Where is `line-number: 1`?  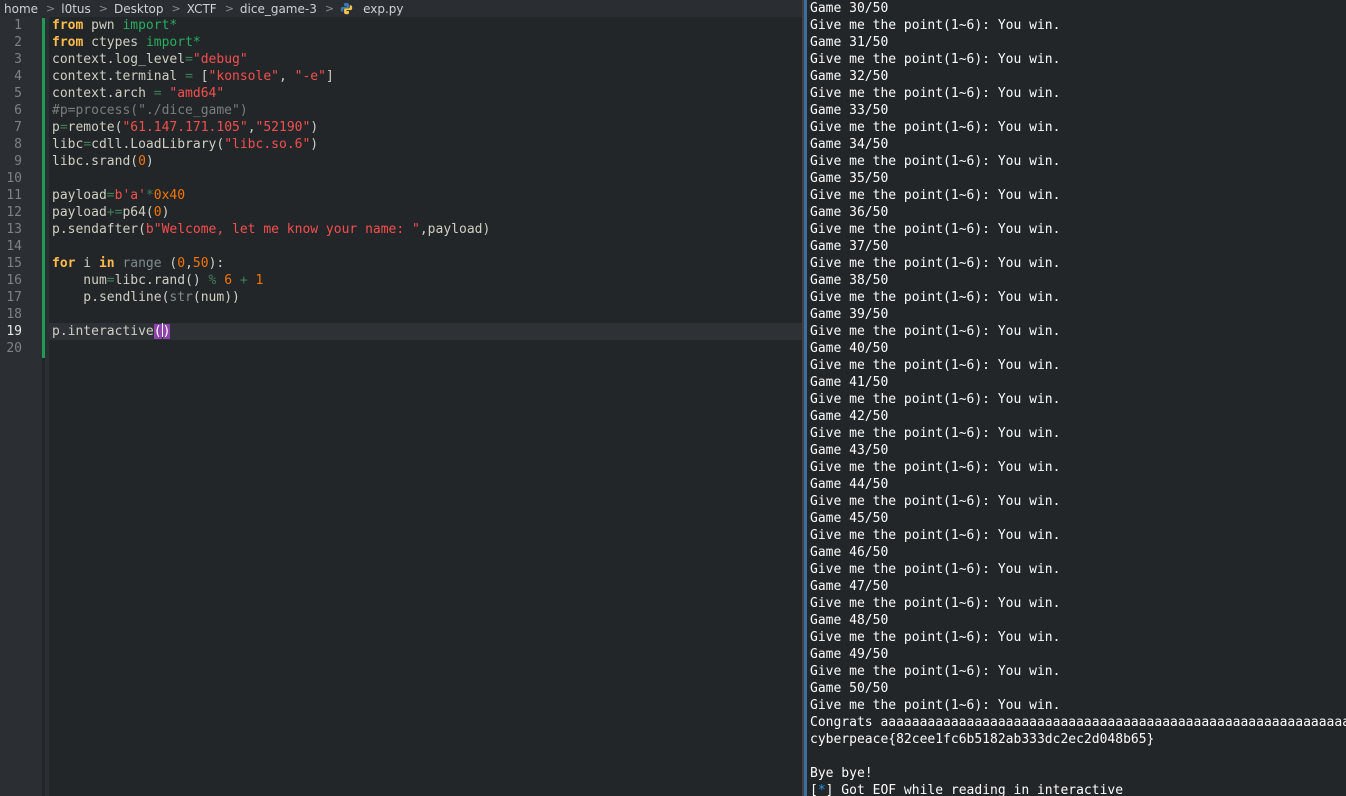
line-number: 1 is located at coordinates (18, 25).